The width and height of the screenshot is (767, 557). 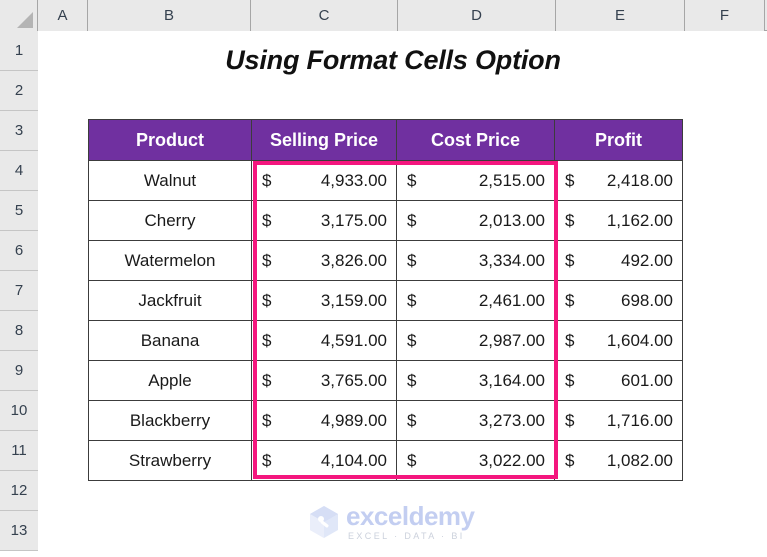 I want to click on row-header-4: 4, so click(x=19, y=171).